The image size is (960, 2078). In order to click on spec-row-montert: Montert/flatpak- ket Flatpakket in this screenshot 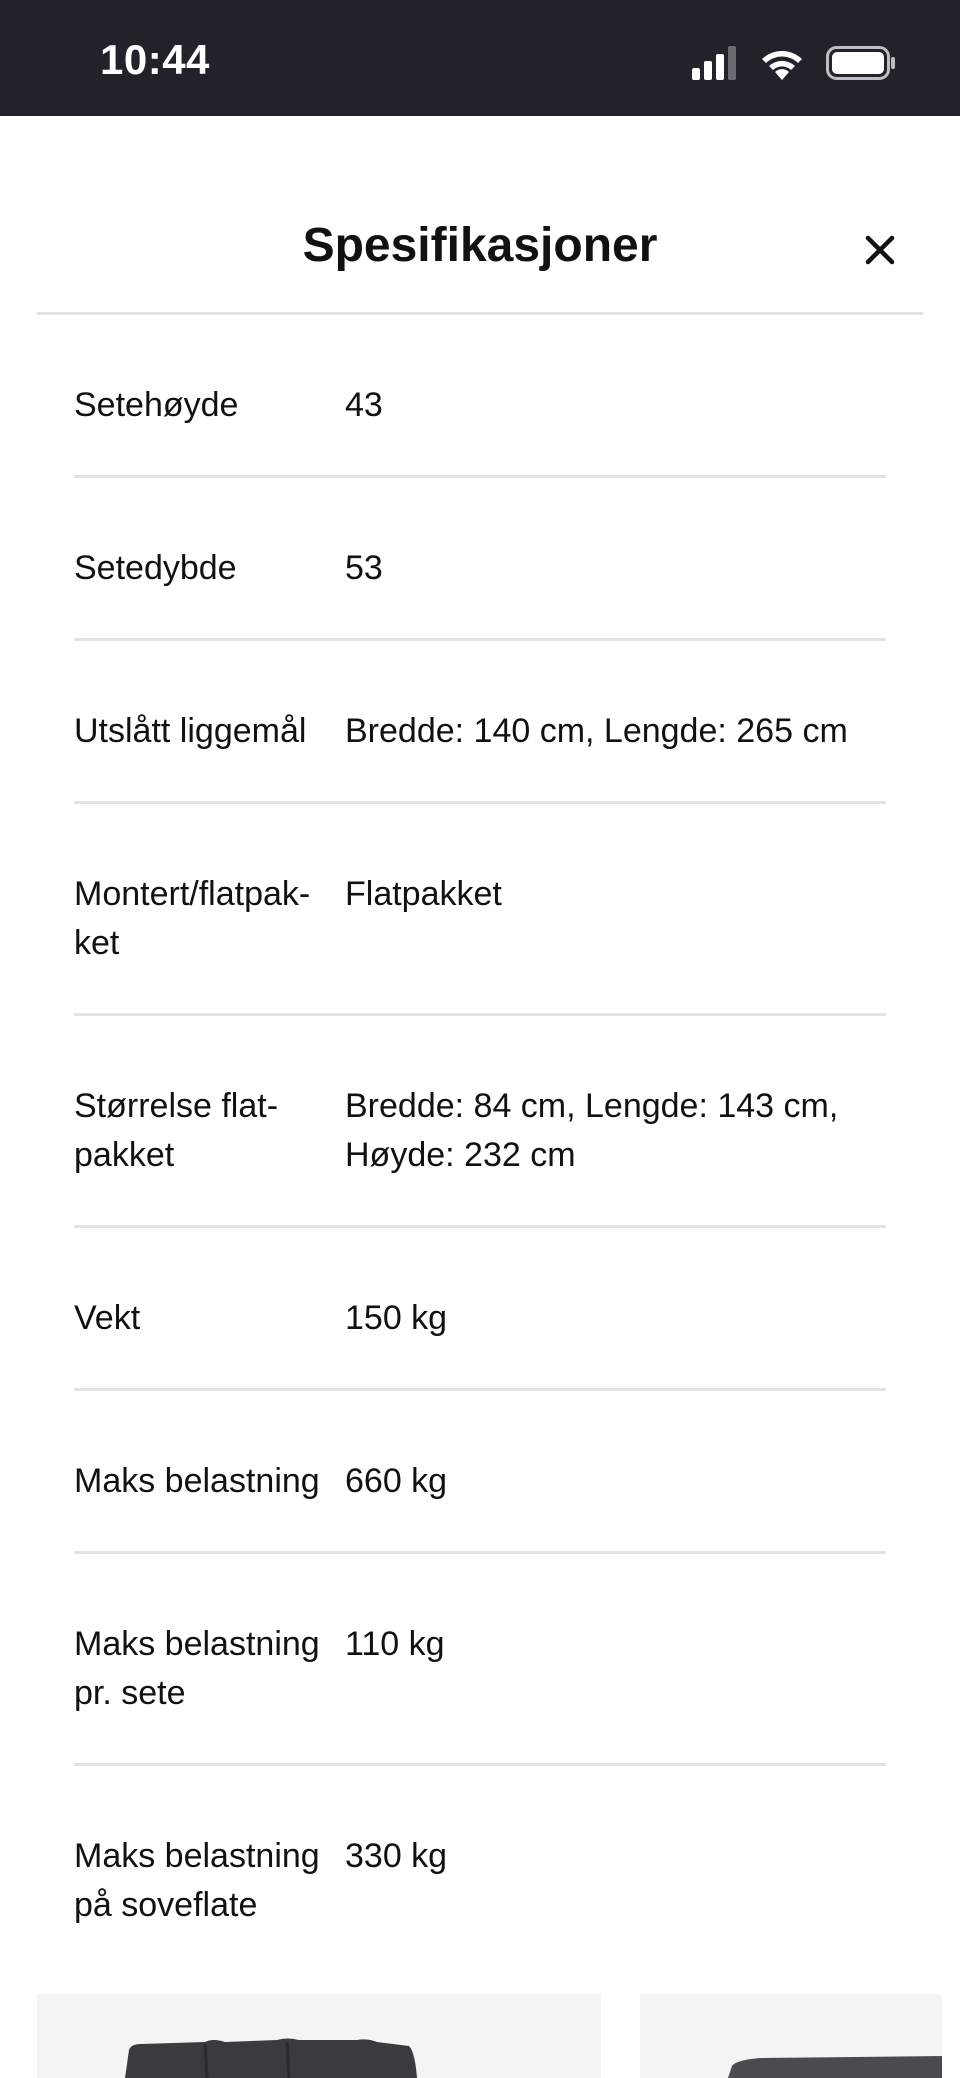, I will do `click(480, 910)`.